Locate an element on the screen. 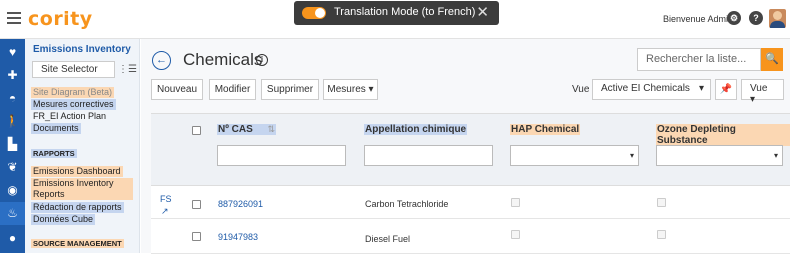  new-button: Nouveau is located at coordinates (177, 89).